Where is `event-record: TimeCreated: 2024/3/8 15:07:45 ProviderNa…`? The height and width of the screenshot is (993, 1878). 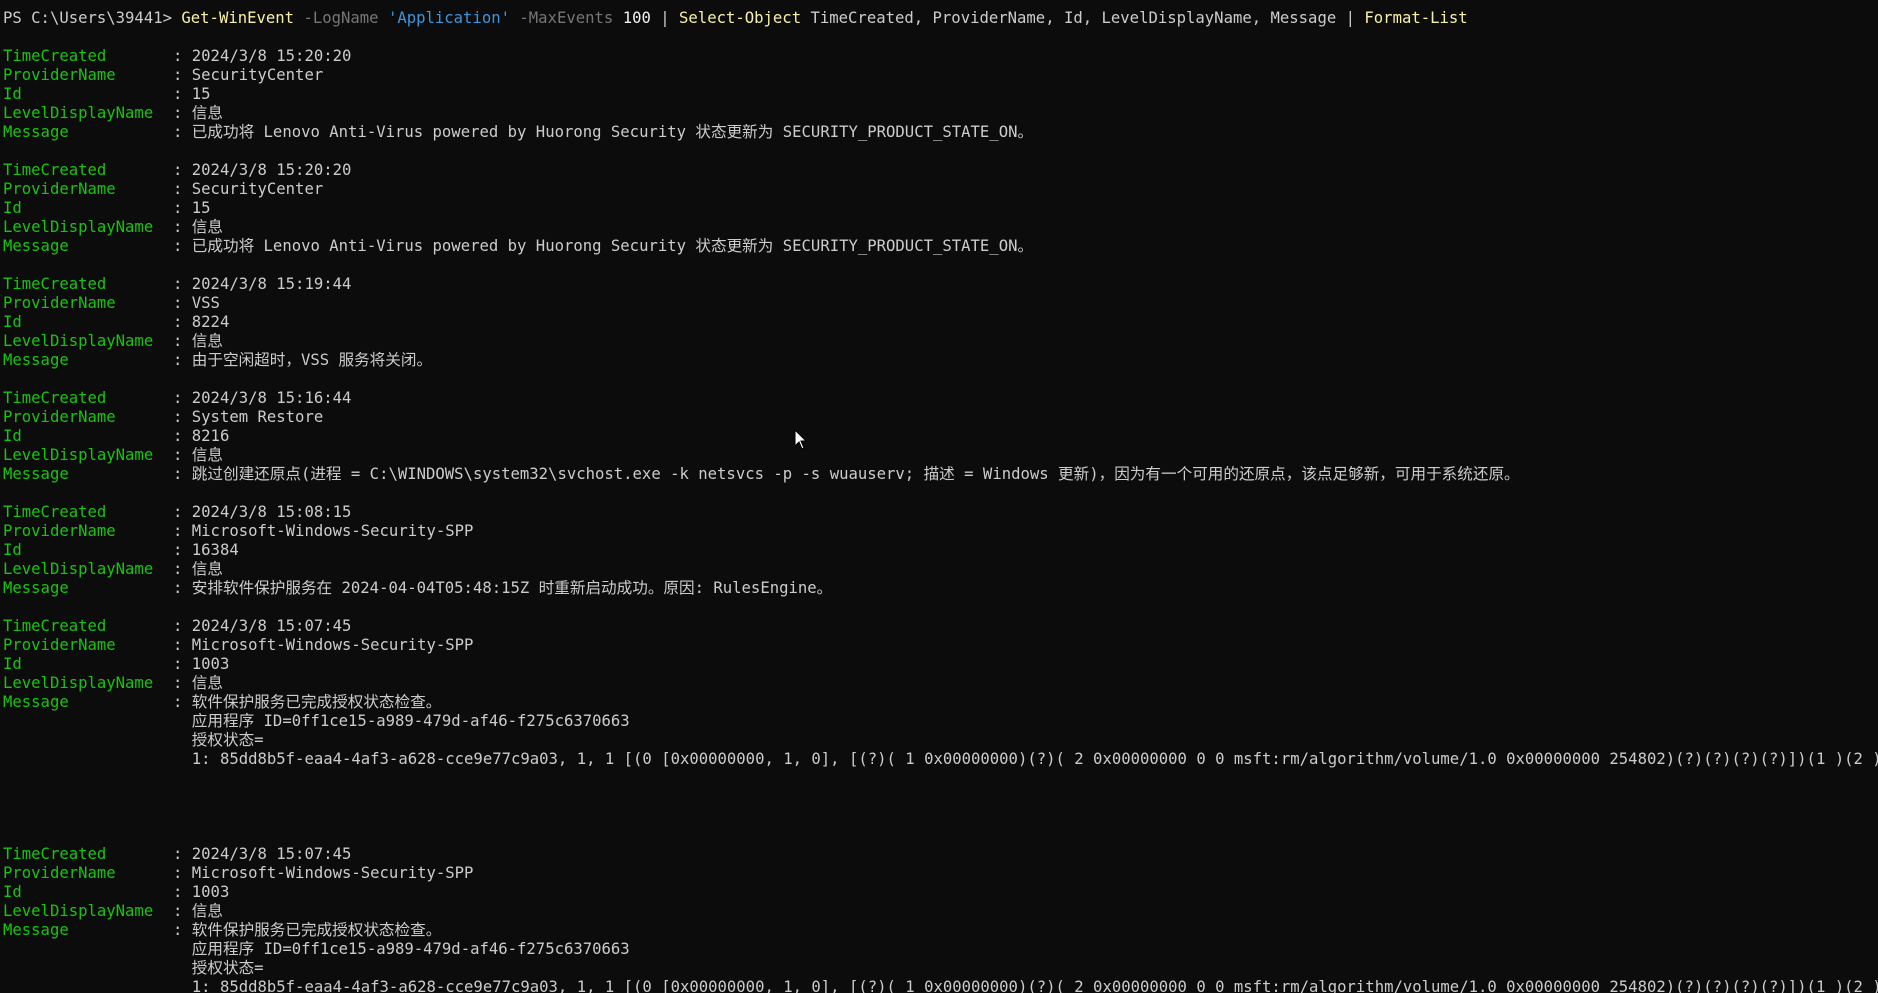 event-record: TimeCreated: 2024/3/8 15:07:45 ProviderNa… is located at coordinates (940, 919).